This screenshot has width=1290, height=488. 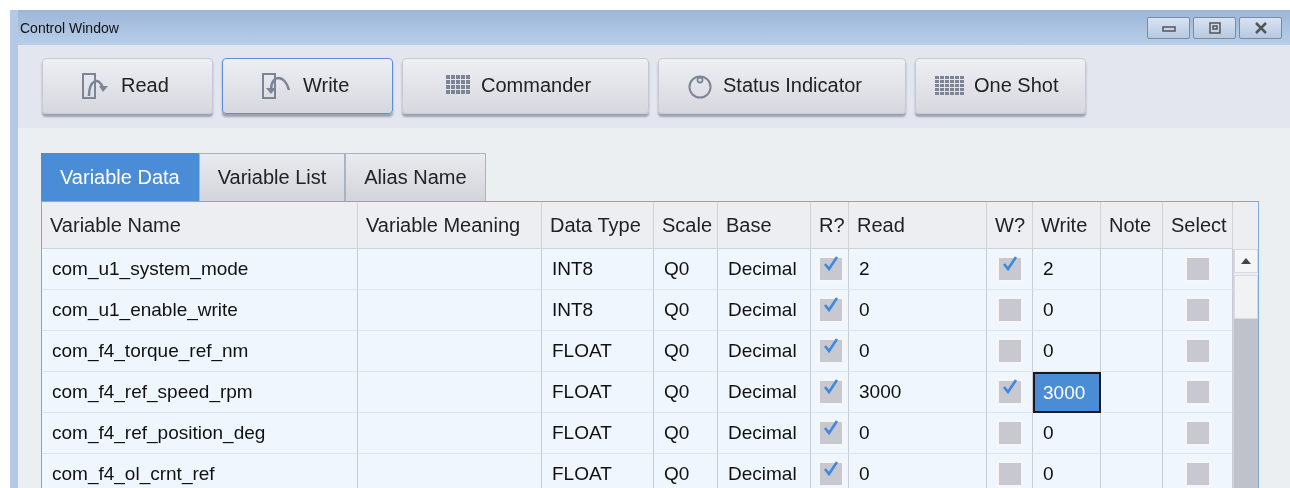 What do you see at coordinates (1198, 225) in the screenshot?
I see `column-header: Select` at bounding box center [1198, 225].